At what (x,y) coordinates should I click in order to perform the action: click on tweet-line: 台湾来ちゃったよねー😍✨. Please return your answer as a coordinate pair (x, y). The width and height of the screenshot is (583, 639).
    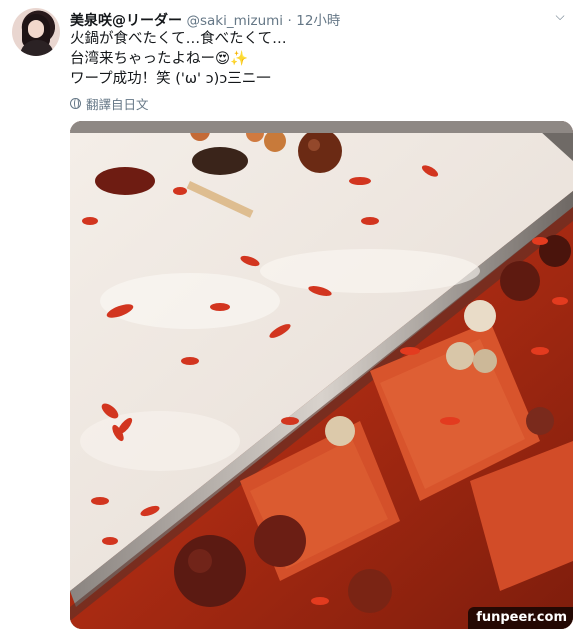
    Looking at the image, I should click on (159, 59).